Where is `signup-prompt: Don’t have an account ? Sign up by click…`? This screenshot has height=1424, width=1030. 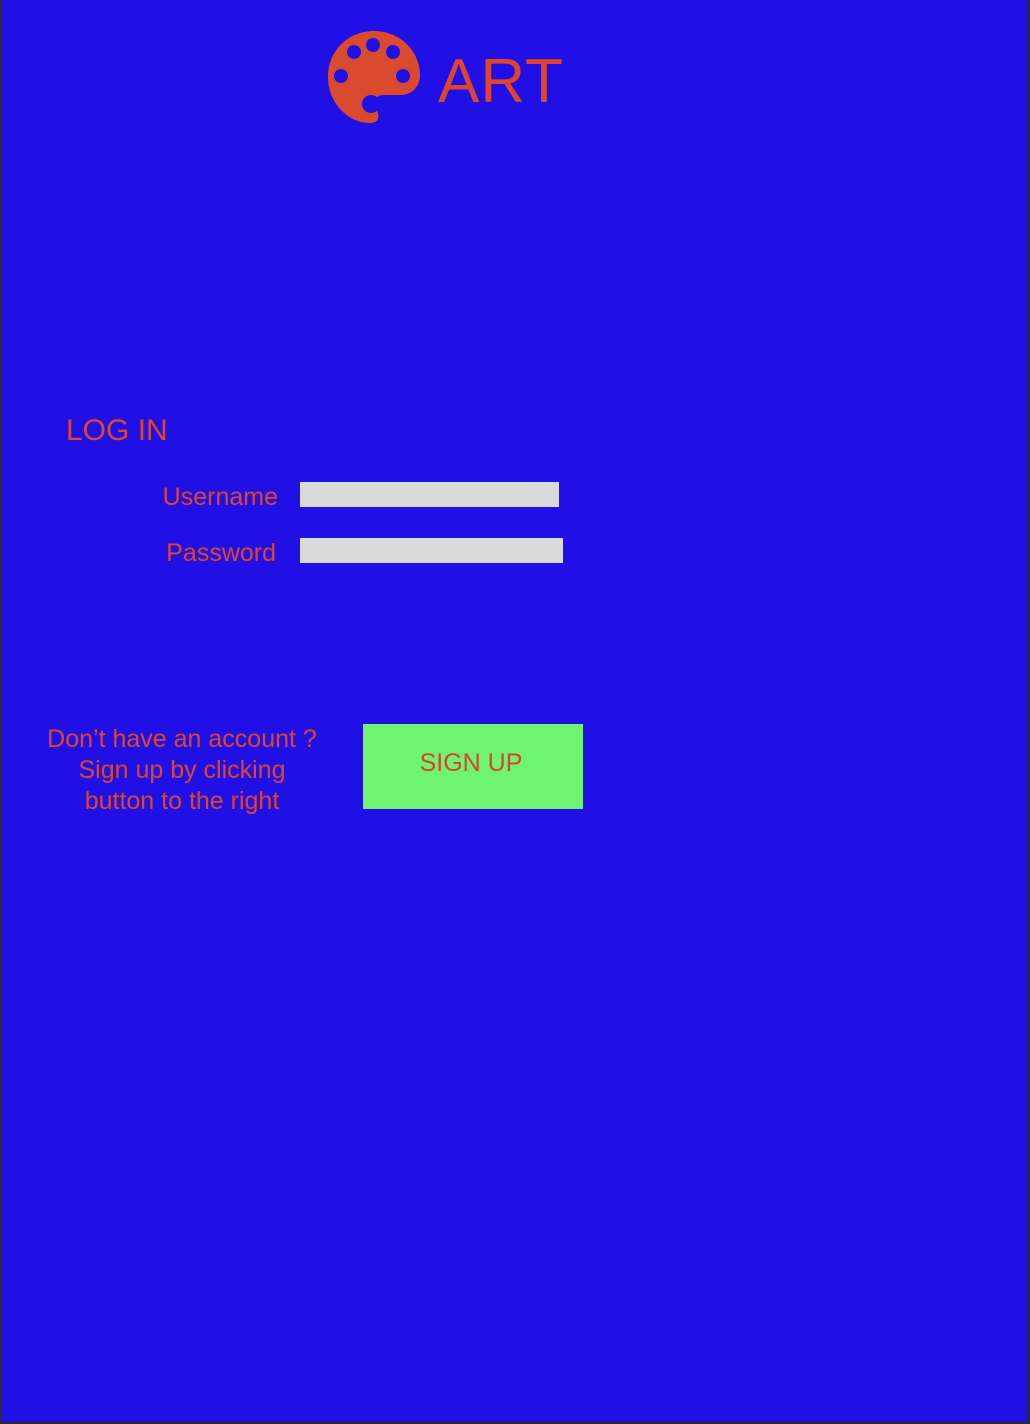
signup-prompt: Don’t have an account ? Sign up by click… is located at coordinates (182, 770).